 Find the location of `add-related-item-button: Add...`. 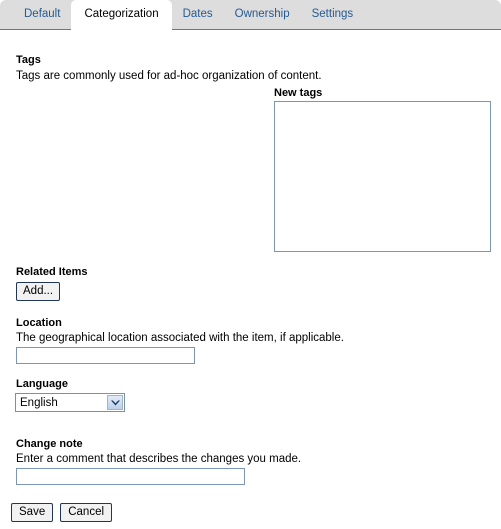

add-related-item-button: Add... is located at coordinates (38, 291).